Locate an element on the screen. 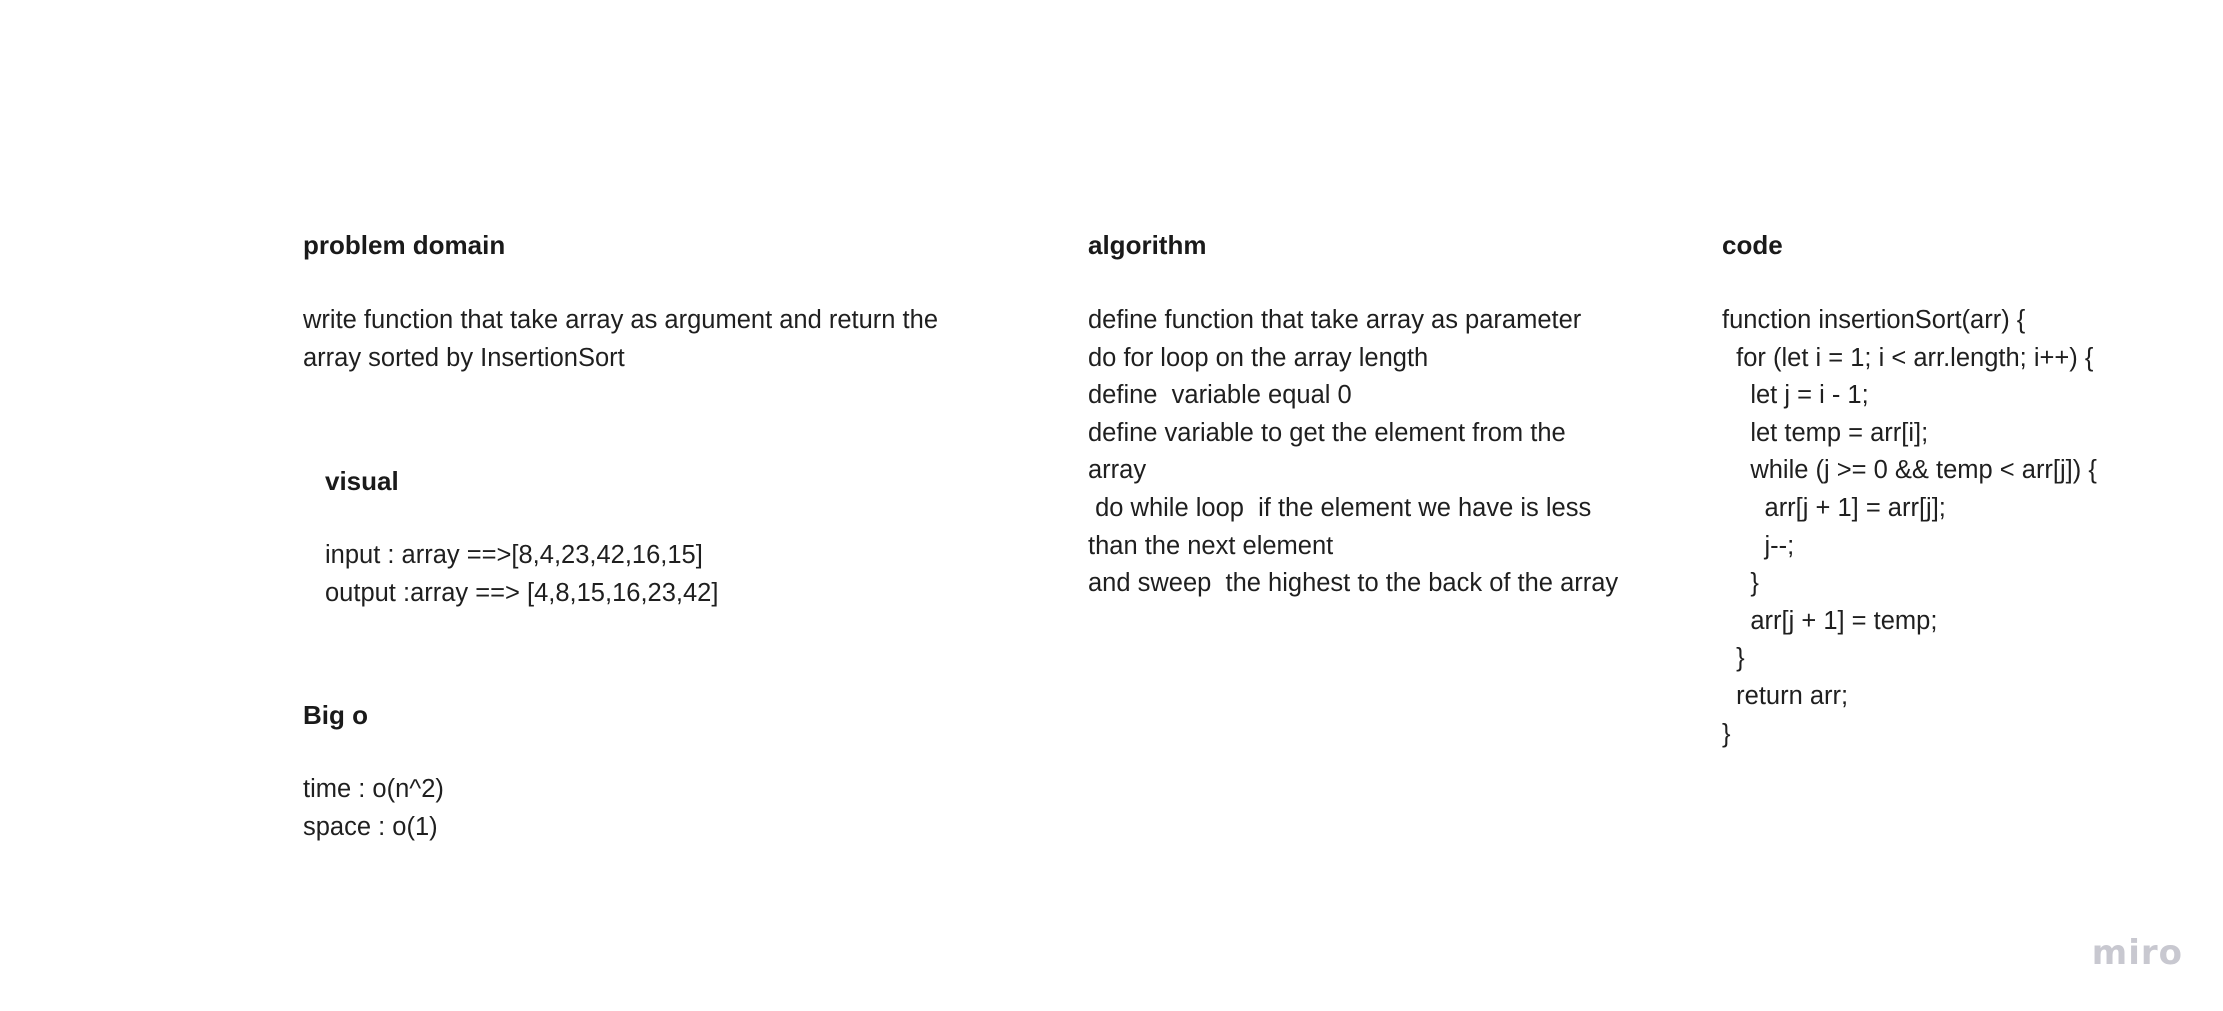  big-o-heading: Big o is located at coordinates (335, 715).